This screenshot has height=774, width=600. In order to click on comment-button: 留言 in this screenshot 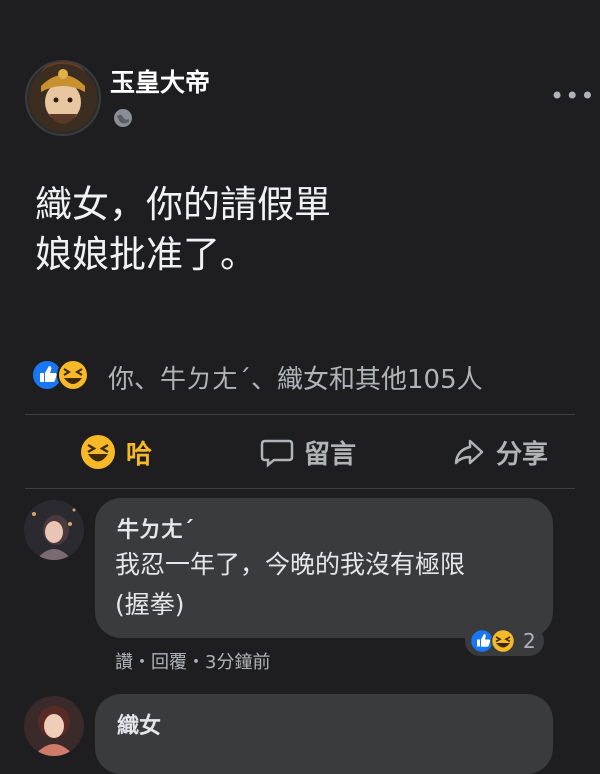, I will do `click(308, 452)`.